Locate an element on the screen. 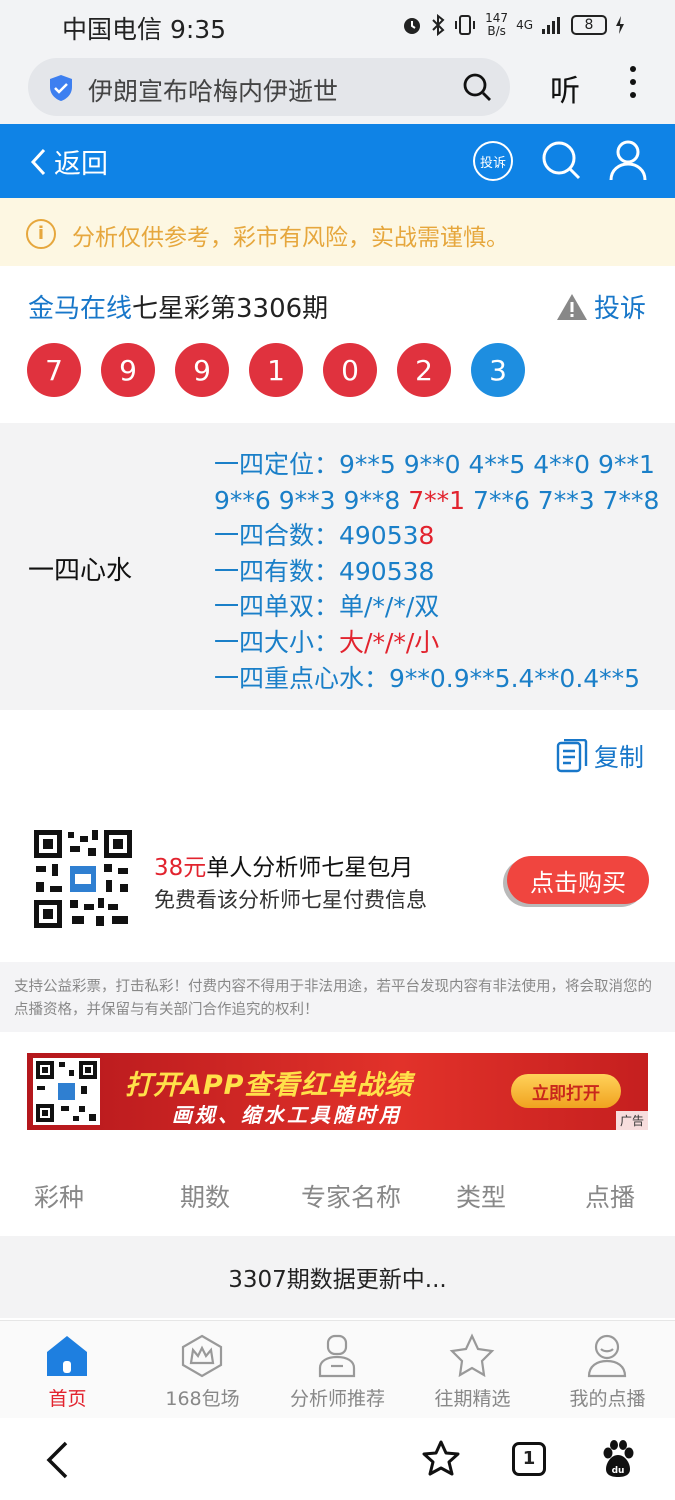 The image size is (675, 1500). svg-text: du is located at coordinates (618, 1471).